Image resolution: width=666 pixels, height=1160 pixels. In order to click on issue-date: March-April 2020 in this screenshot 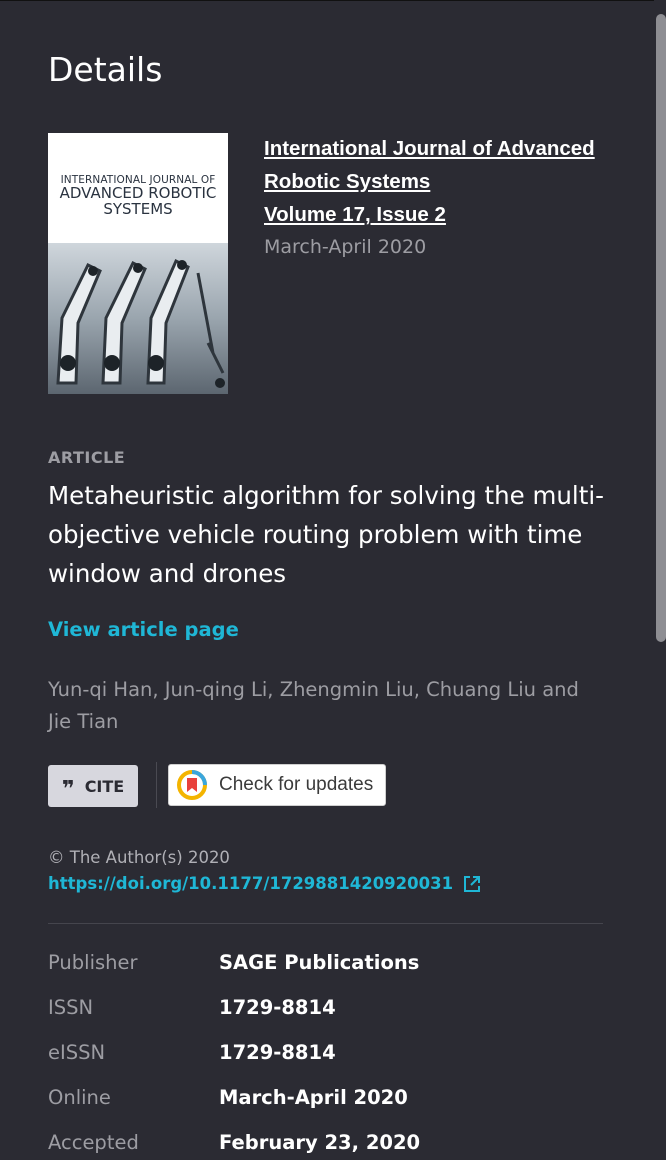, I will do `click(345, 247)`.